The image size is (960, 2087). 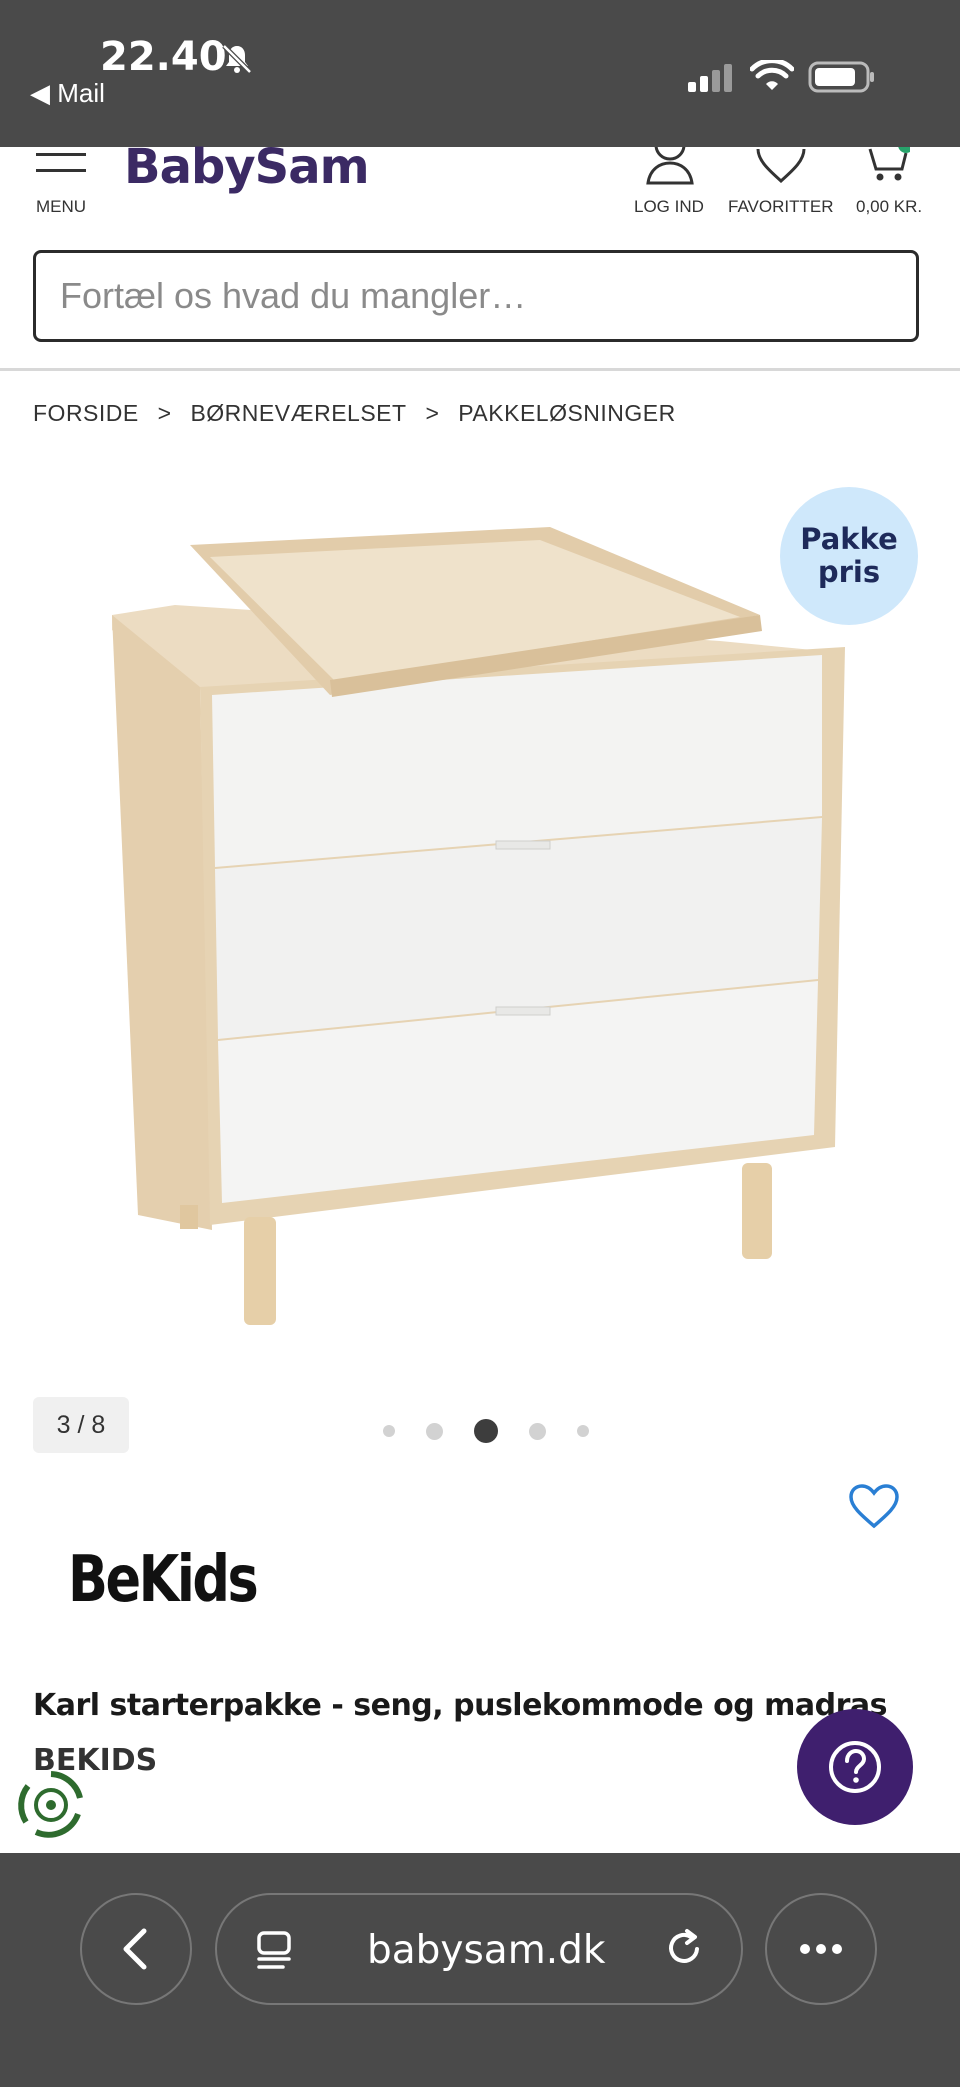 I want to click on url-text: babysam.dk, so click(x=486, y=1950).